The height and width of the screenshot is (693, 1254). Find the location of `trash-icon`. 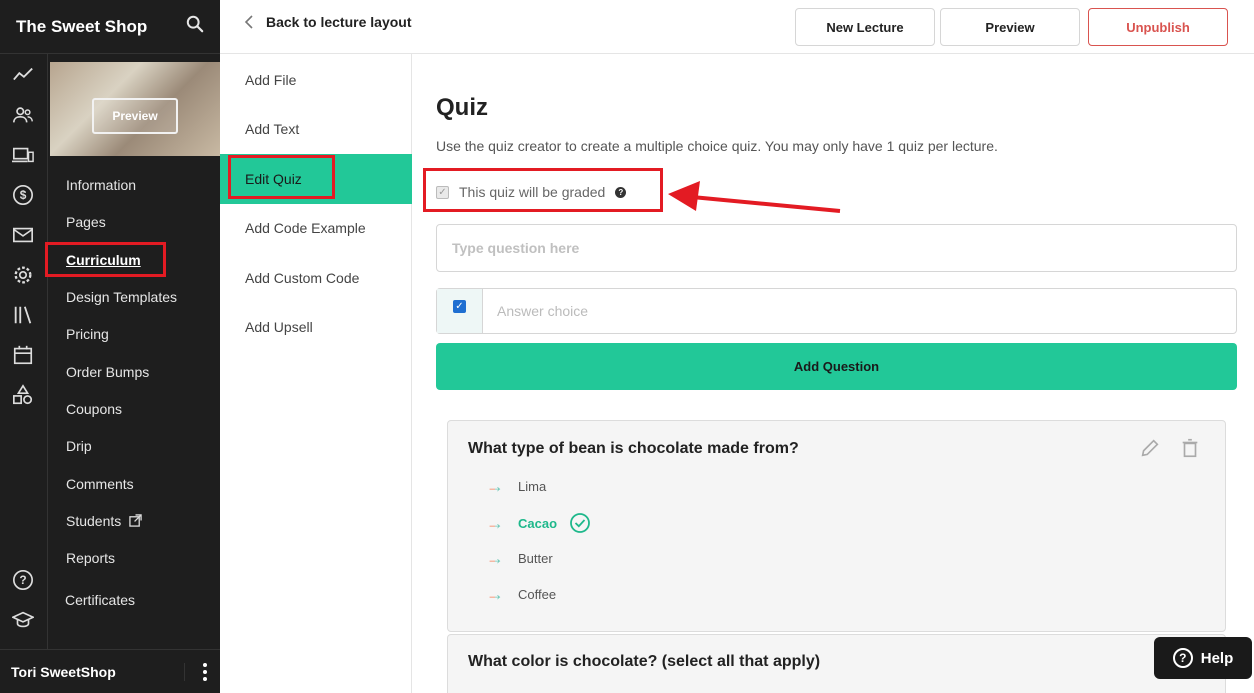

trash-icon is located at coordinates (1190, 448).